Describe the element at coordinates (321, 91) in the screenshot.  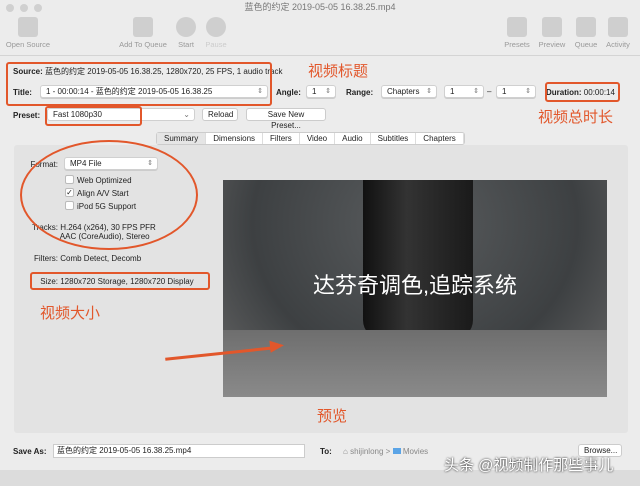
I see `angle-select: 1` at that location.